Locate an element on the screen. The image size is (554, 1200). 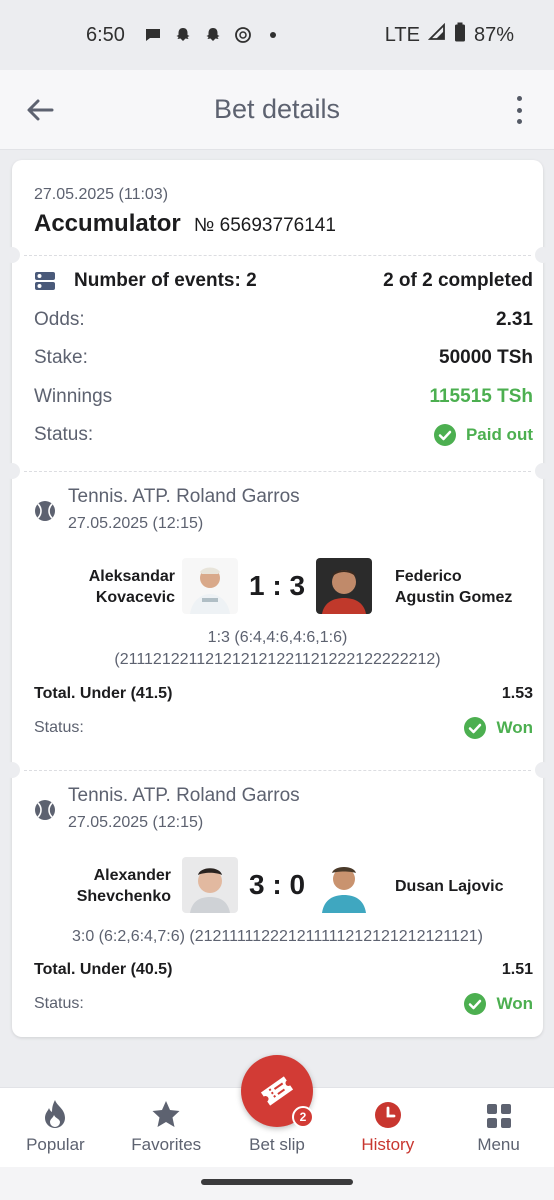
event-bet-row: Total. Under (40.5) 1.51 is located at coordinates (283, 970).